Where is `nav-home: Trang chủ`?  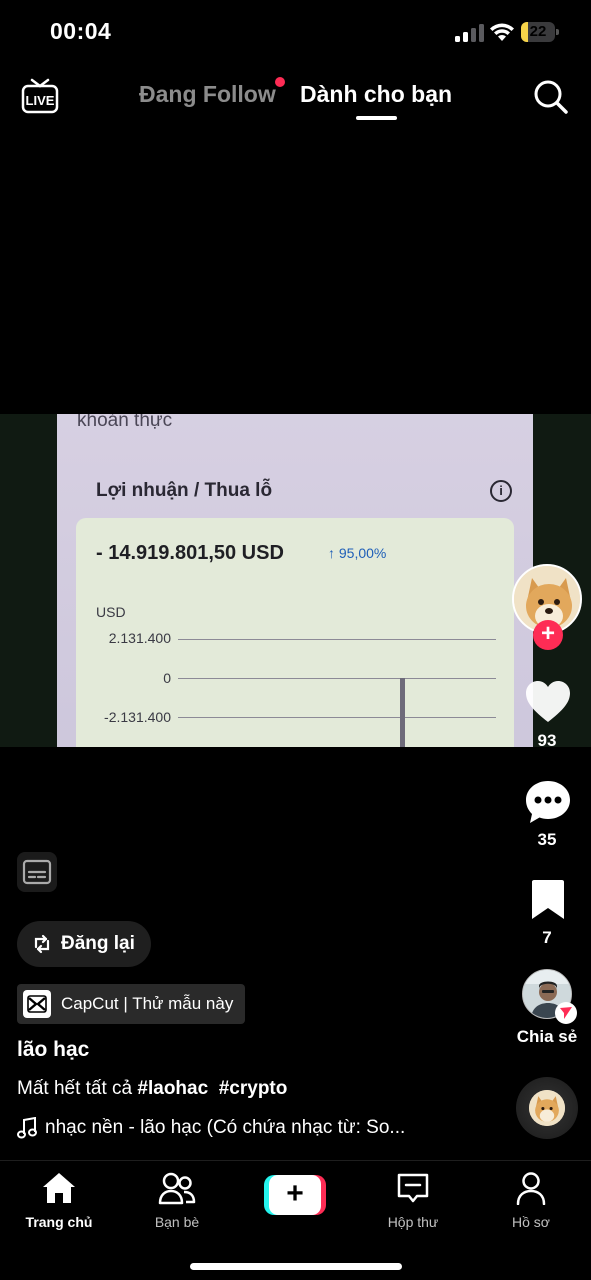
nav-home: Trang chủ is located at coordinates (59, 1200).